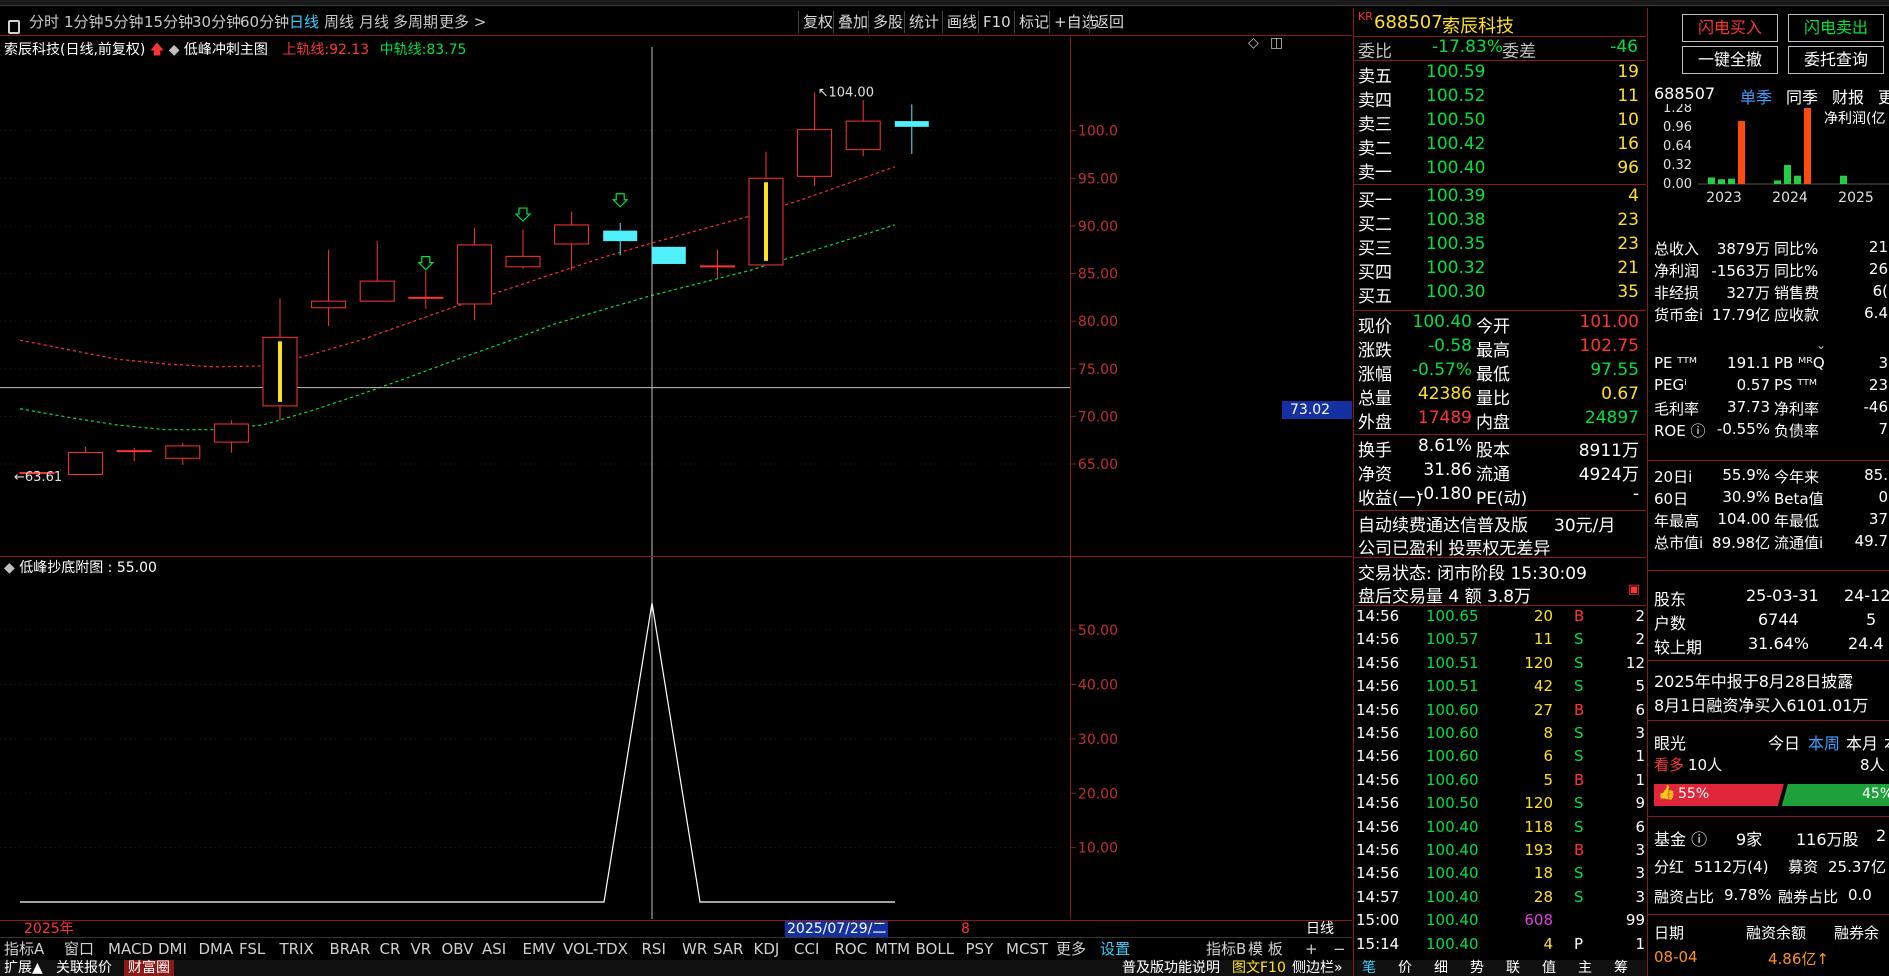  What do you see at coordinates (887, 22) in the screenshot?
I see `multi-stock-button: 多股` at bounding box center [887, 22].